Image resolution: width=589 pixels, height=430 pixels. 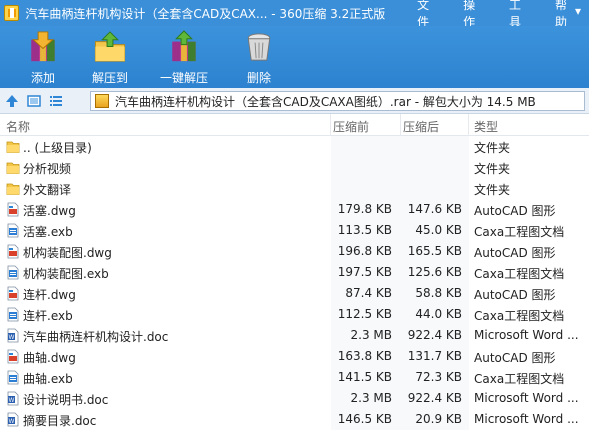 I want to click on file-row: 连杆.exb 112.5 KB 44.0 KB Caxa工程图文档, so click(x=294, y=314).